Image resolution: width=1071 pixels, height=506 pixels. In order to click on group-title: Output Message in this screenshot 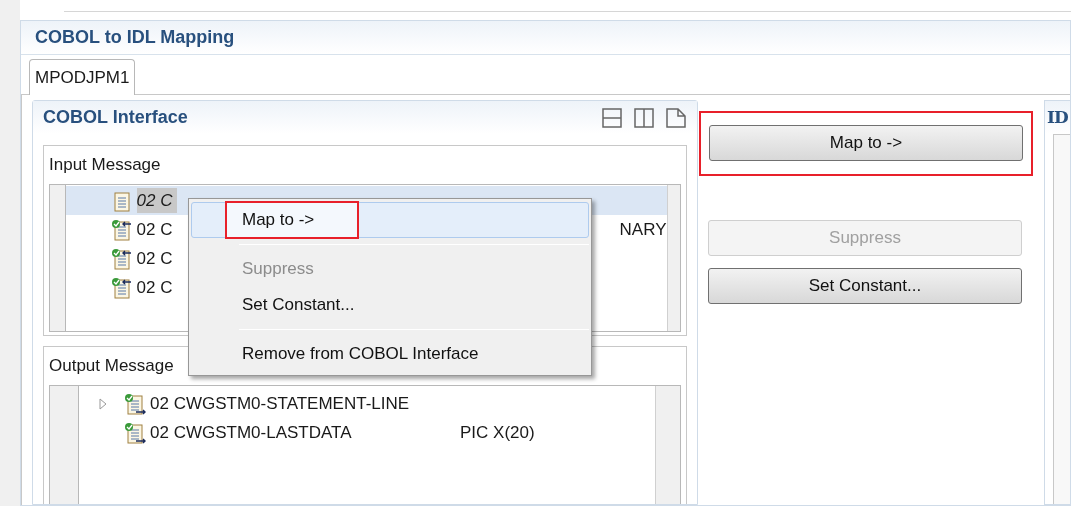, I will do `click(111, 366)`.